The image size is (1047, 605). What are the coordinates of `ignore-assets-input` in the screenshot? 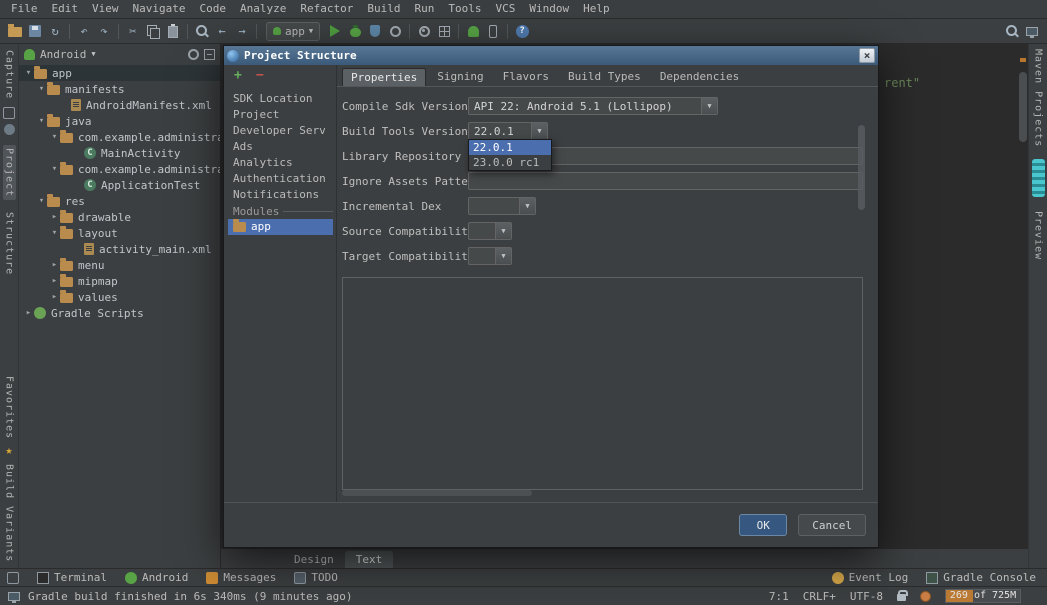 It's located at (665, 181).